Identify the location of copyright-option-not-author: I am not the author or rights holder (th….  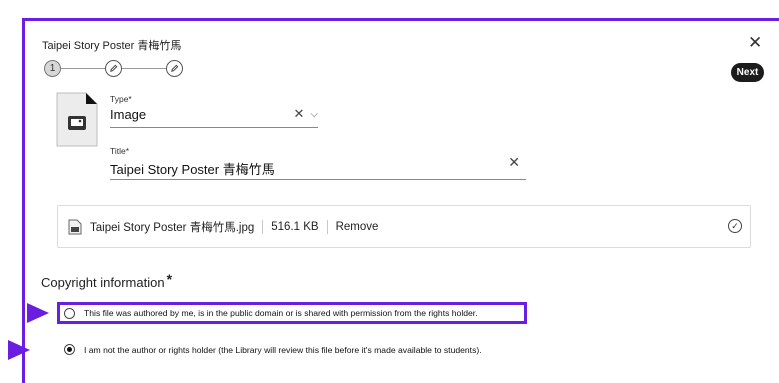
(273, 349).